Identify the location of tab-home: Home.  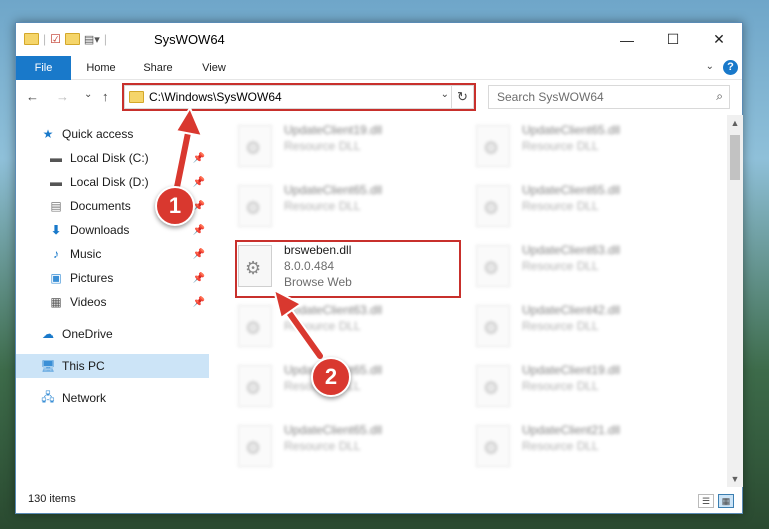
(101, 68).